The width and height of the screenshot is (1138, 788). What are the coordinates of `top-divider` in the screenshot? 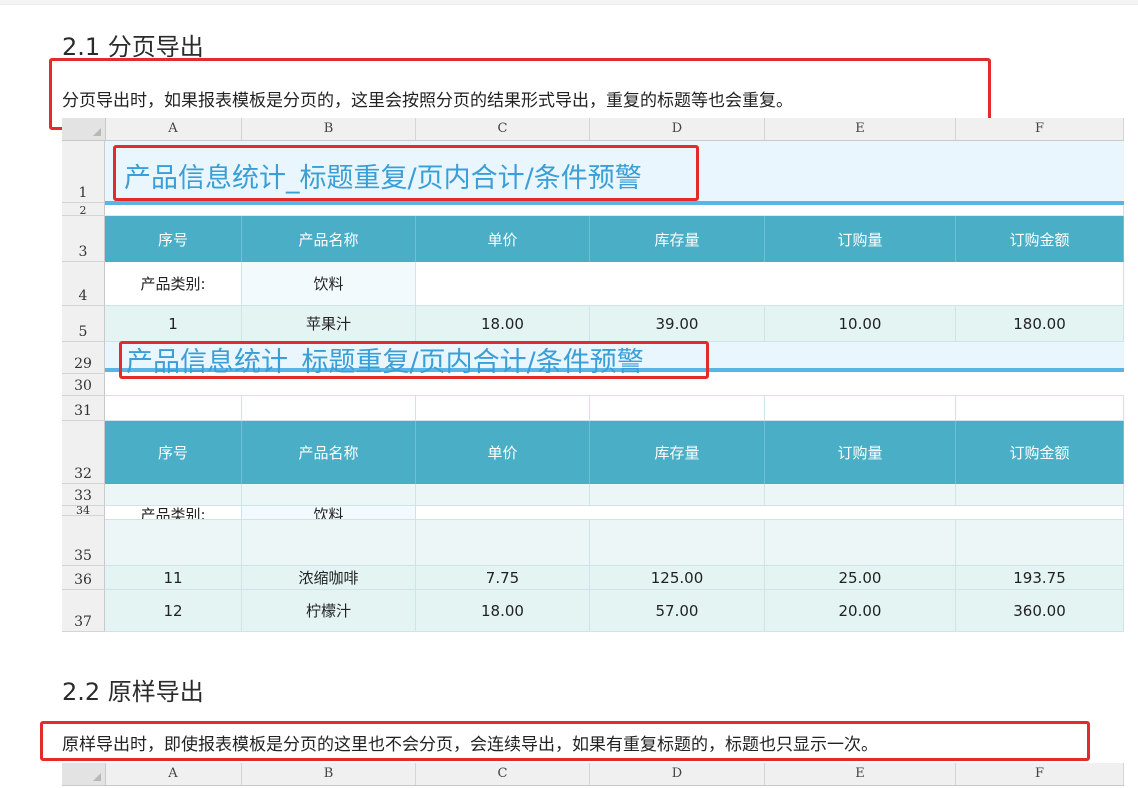 It's located at (569, 2).